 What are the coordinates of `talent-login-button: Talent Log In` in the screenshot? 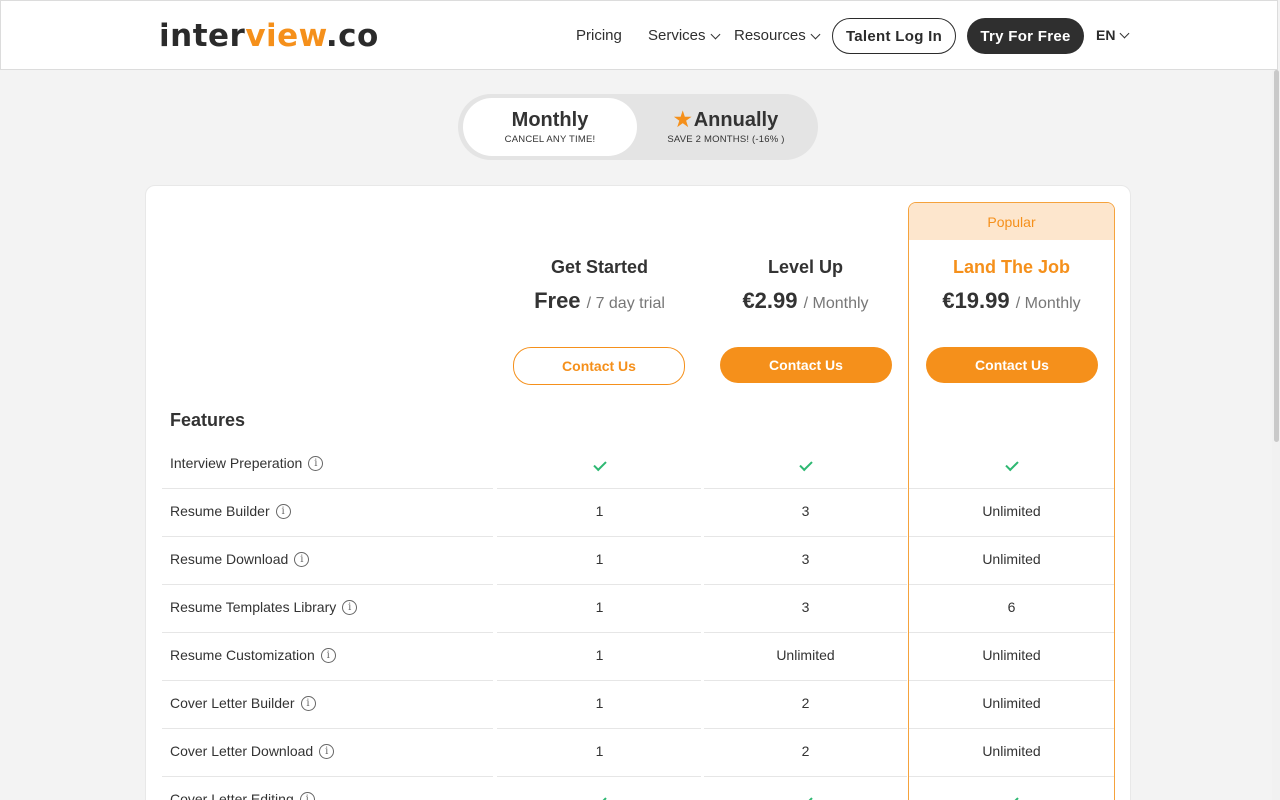 It's located at (894, 36).